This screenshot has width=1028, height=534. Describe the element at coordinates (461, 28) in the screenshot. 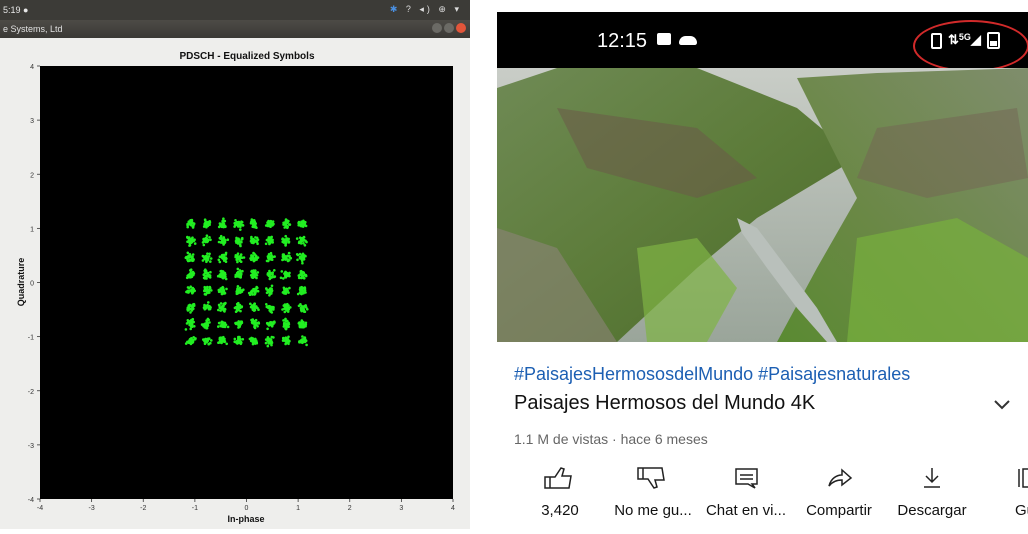

I see `close-button` at that location.